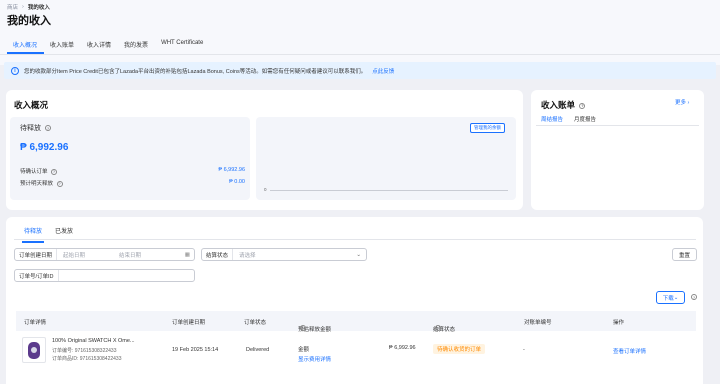  Describe the element at coordinates (33, 234) in the screenshot. I see `tab-pending: 待释放` at that location.